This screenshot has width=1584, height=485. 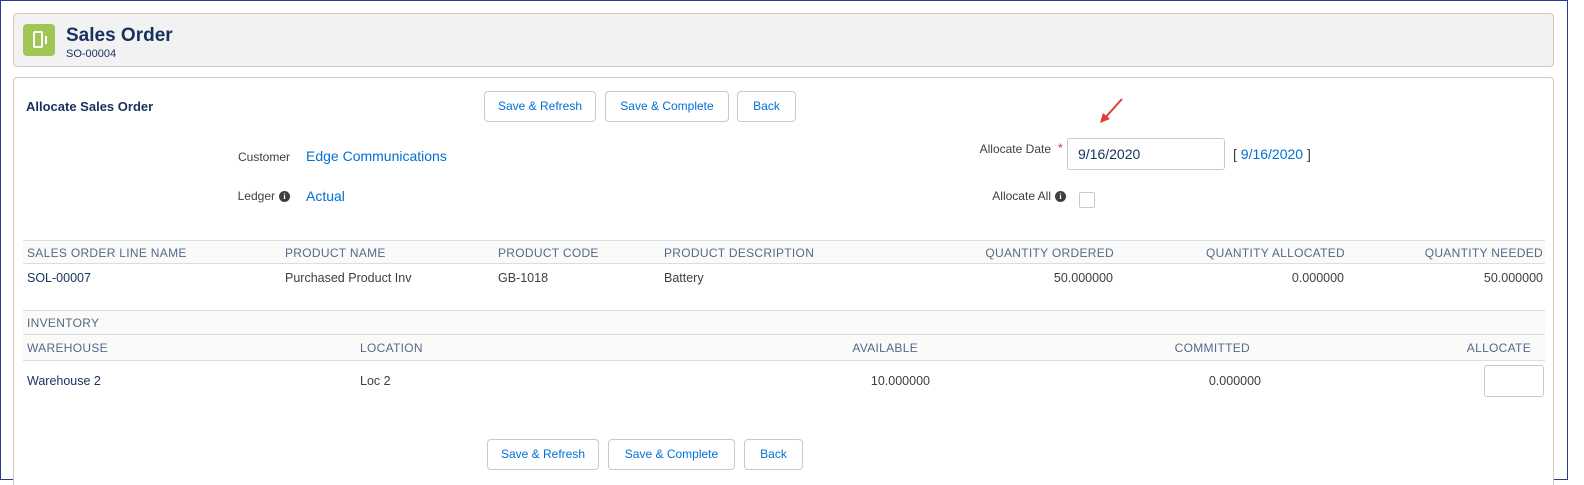 What do you see at coordinates (256, 196) in the screenshot?
I see `ledger-label-text: Ledger` at bounding box center [256, 196].